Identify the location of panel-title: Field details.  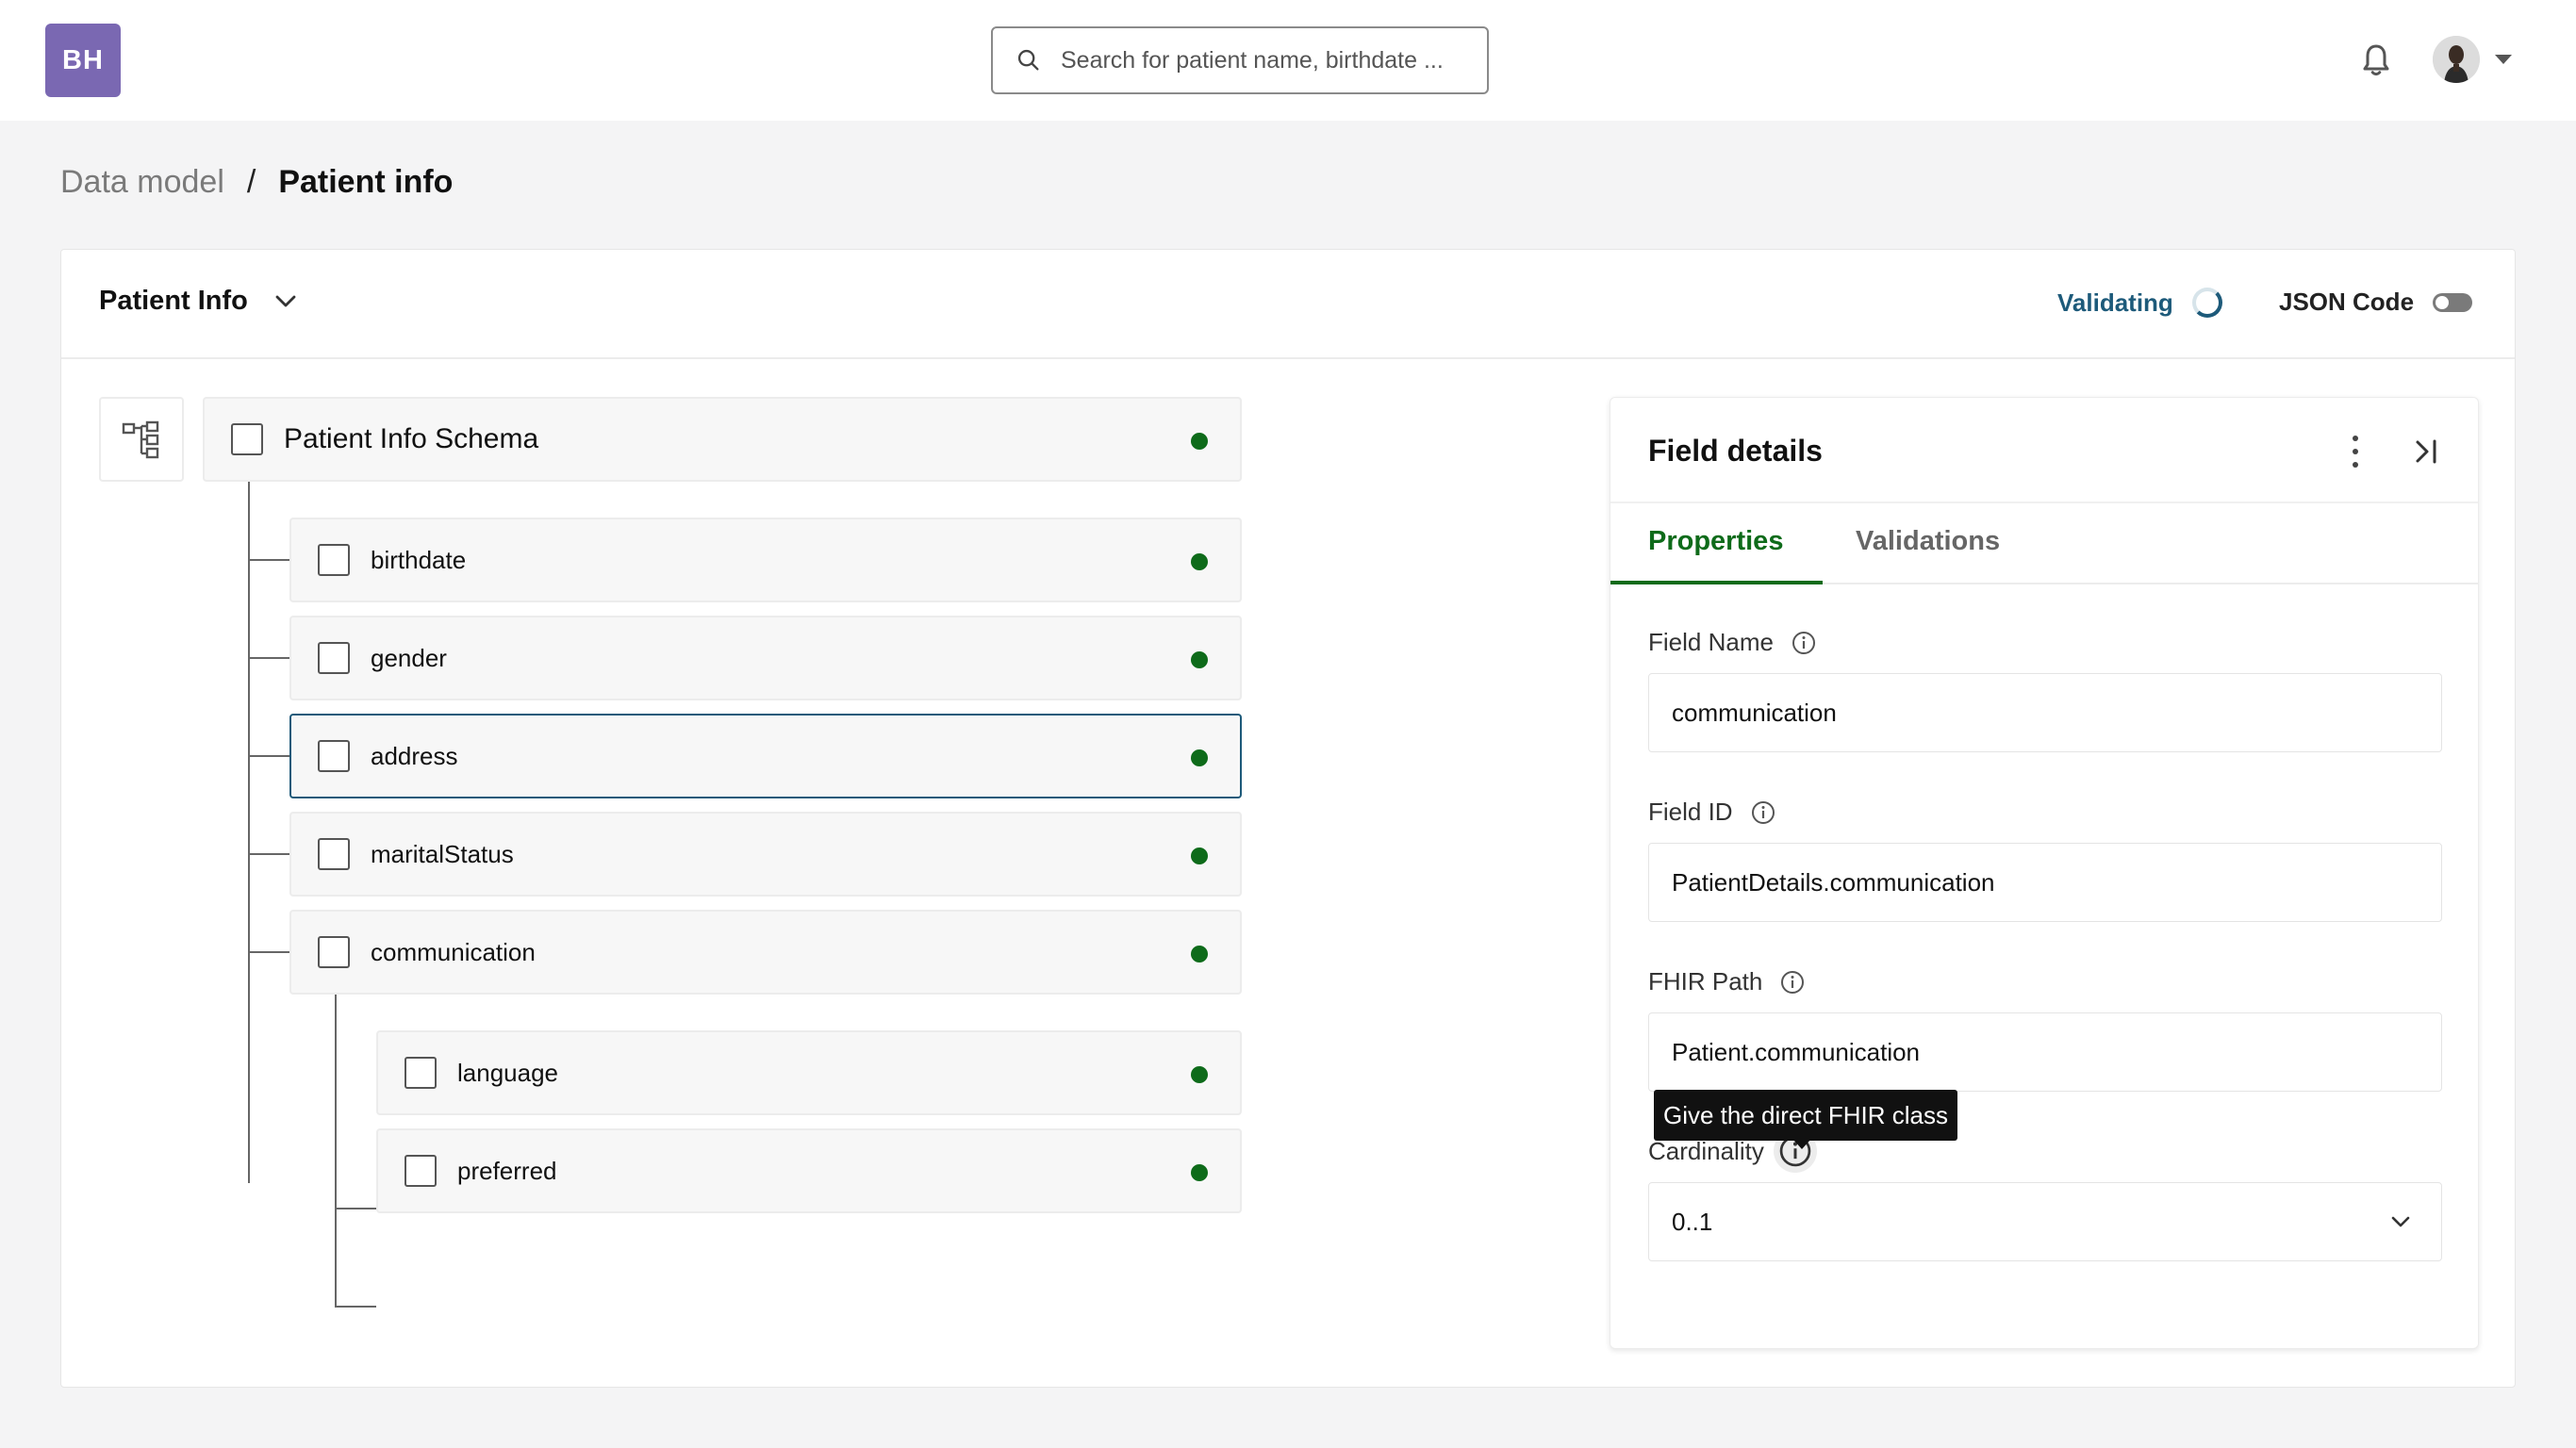
(1735, 451).